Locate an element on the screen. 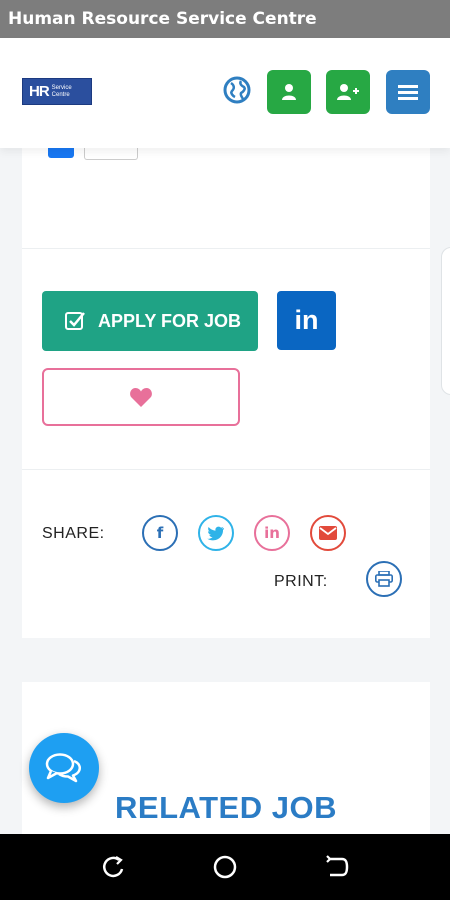 This screenshot has height=900, width=450. apply-label: APPLY FOR JOB is located at coordinates (170, 320).